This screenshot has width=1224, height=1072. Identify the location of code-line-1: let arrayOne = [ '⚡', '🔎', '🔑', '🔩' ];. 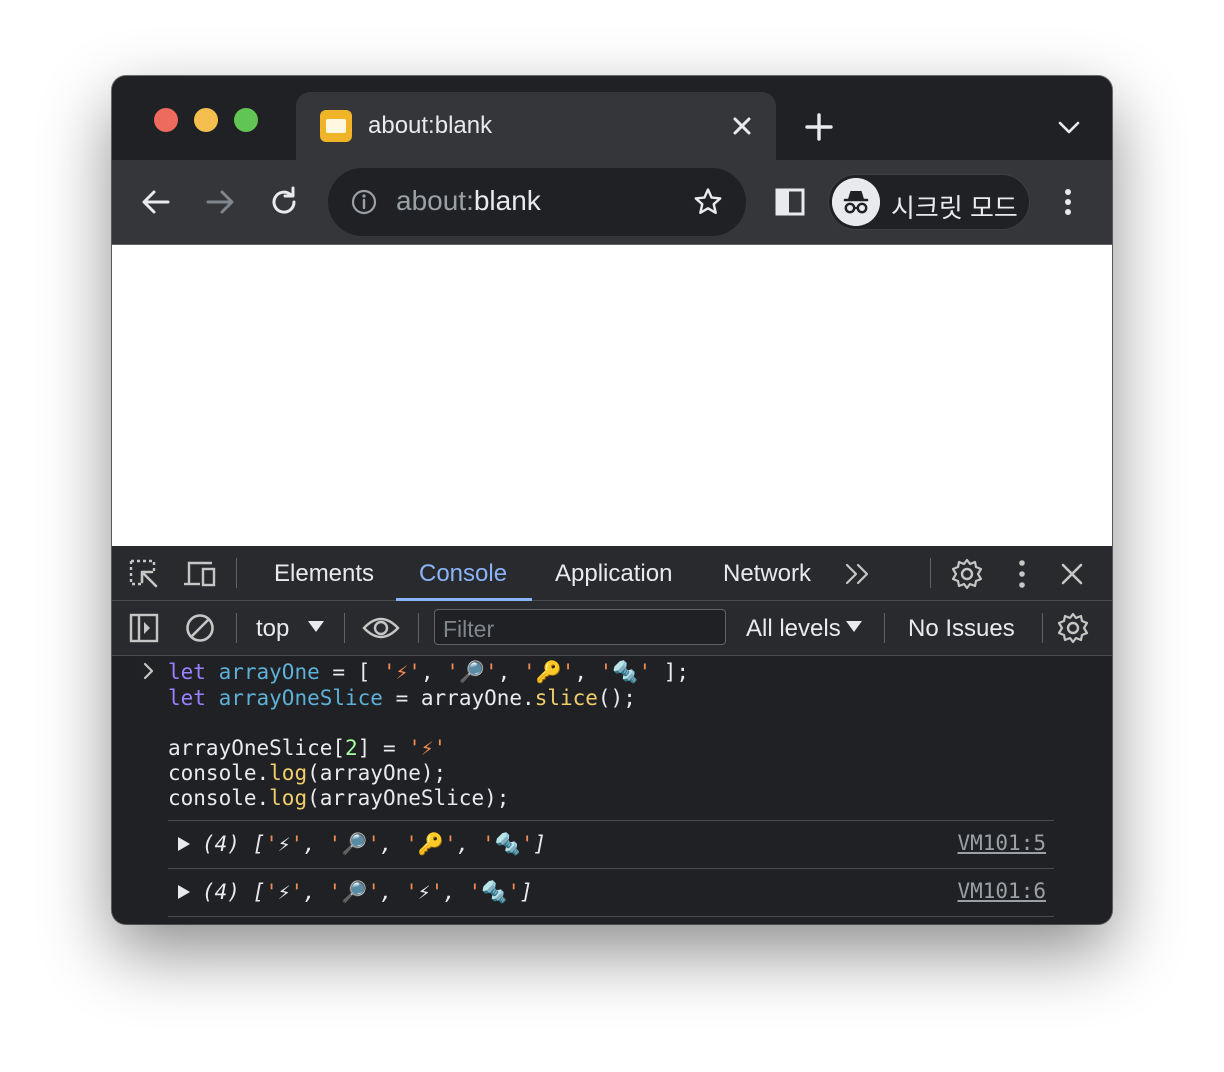
(429, 672).